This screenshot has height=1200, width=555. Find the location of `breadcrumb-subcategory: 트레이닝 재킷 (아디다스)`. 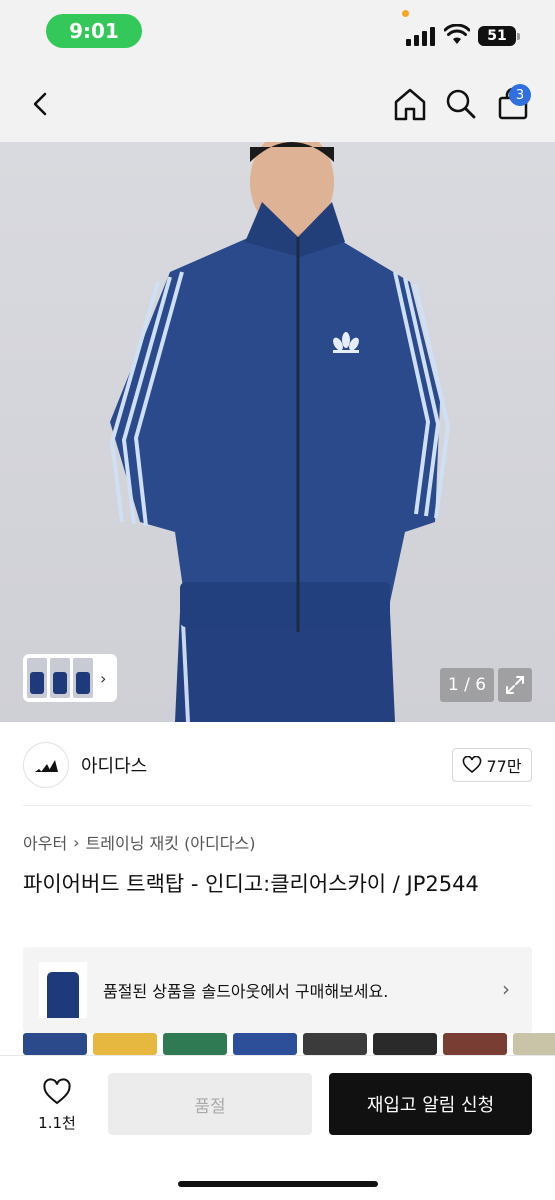

breadcrumb-subcategory: 트레이닝 재킷 (아디다스) is located at coordinates (171, 842).